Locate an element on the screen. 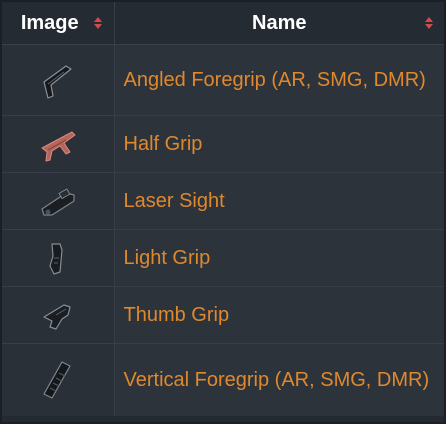  name-cell: Laser Sight is located at coordinates (279, 201).